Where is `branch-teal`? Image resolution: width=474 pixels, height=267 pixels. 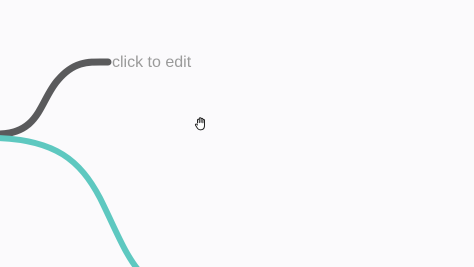 branch-teal is located at coordinates (70, 201).